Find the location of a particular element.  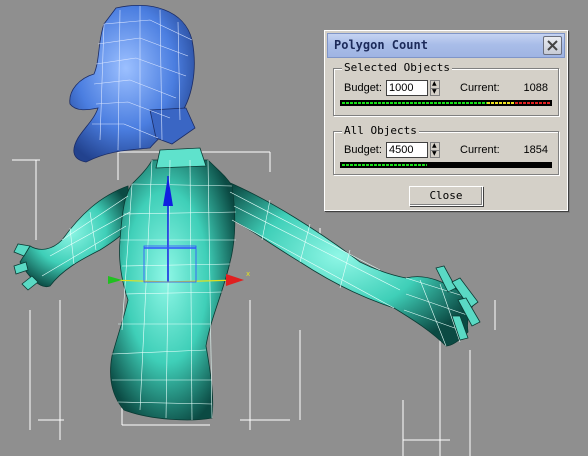

all-budget-label: Budget: is located at coordinates (363, 150).